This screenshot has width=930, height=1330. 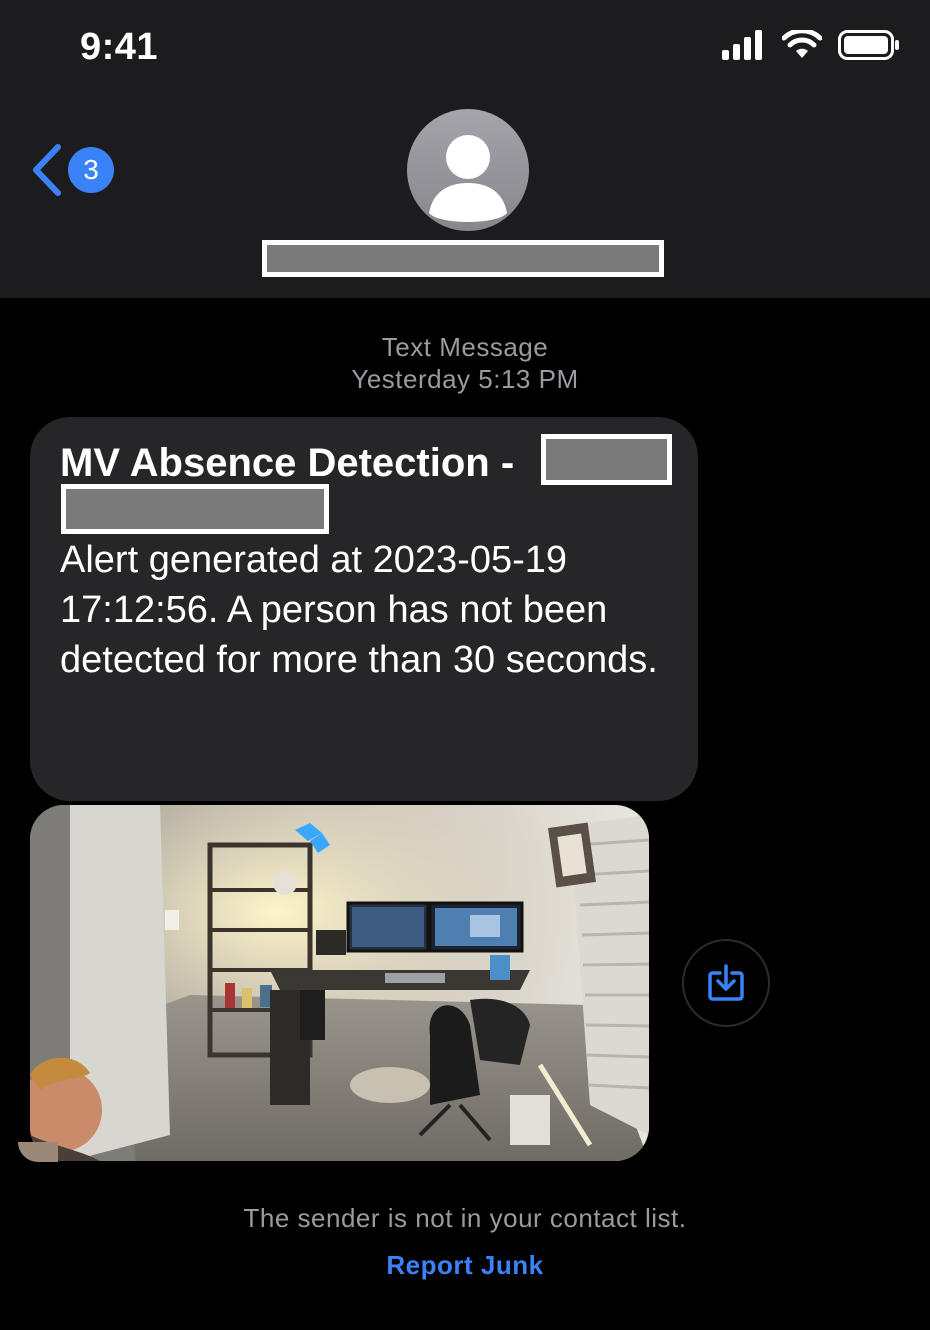 I want to click on status-icons, so click(x=811, y=45).